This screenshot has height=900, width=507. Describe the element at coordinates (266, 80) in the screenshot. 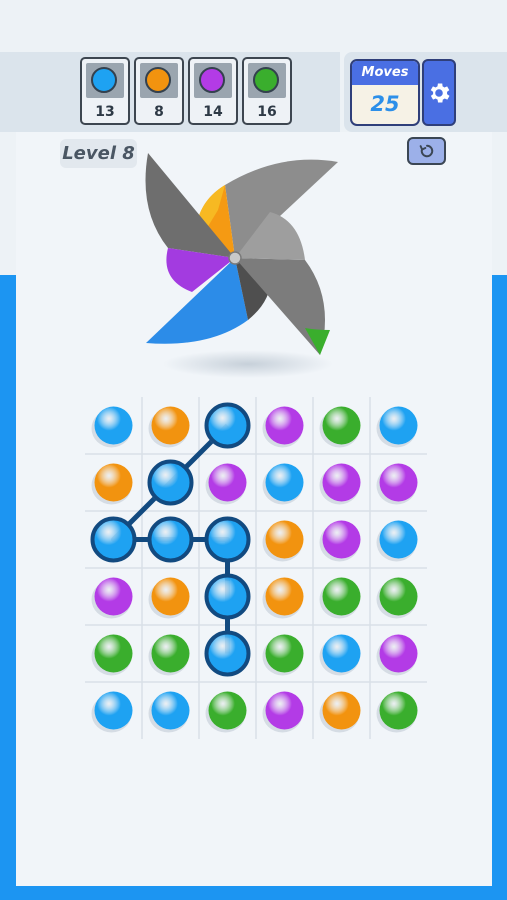

I see `goal-dot-green` at that location.